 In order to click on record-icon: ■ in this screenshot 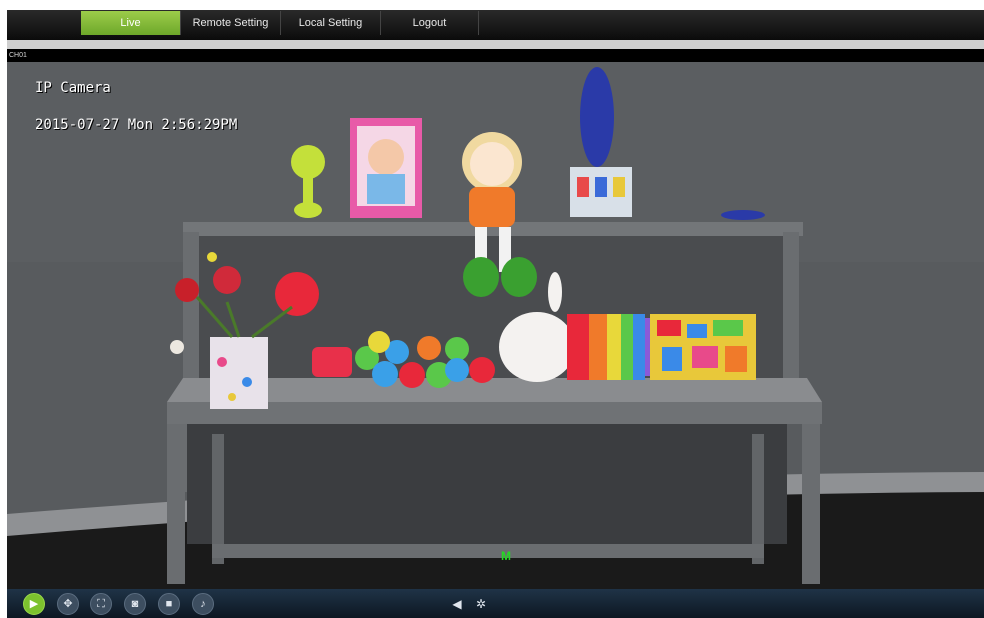, I will do `click(169, 604)`.